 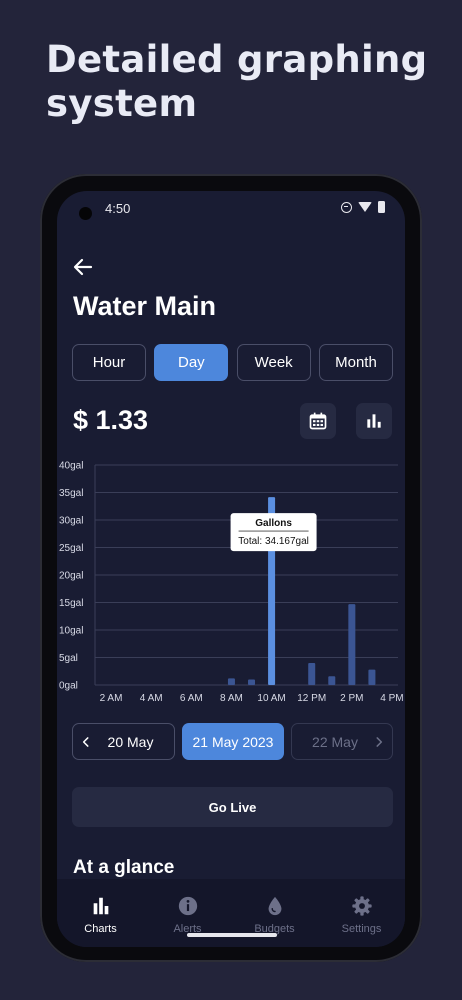 I want to click on x-tick-label: 12 PM, so click(x=311, y=698).